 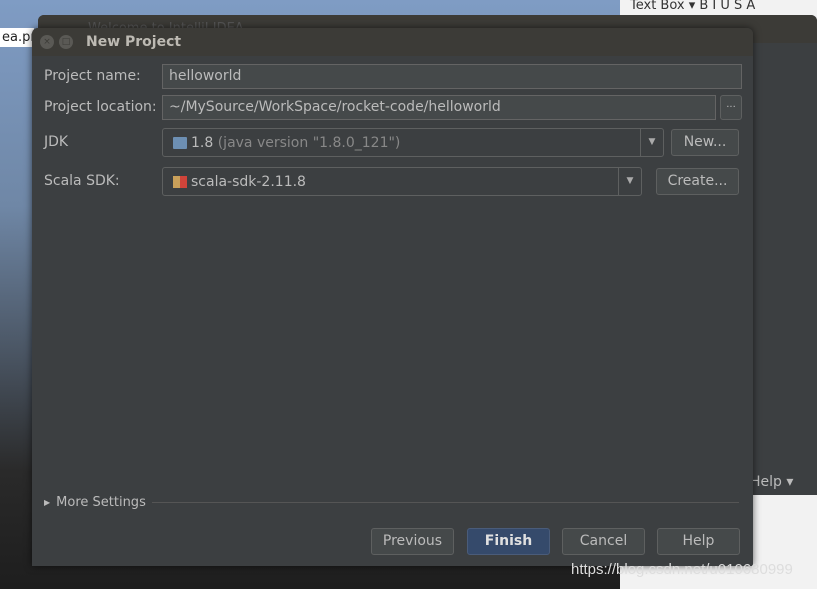 I want to click on doc-toolbar: Text Box ▾ B I U S A, so click(x=693, y=6).